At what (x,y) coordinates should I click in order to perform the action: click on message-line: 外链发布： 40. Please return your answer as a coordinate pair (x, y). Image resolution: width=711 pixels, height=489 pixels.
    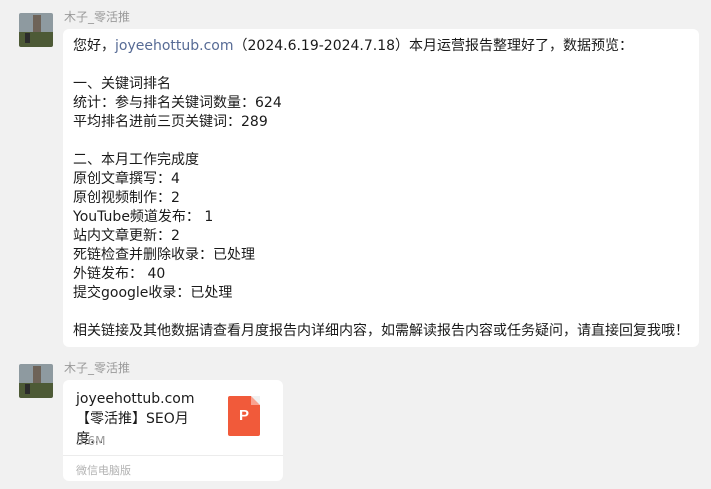
    Looking at the image, I should click on (119, 274).